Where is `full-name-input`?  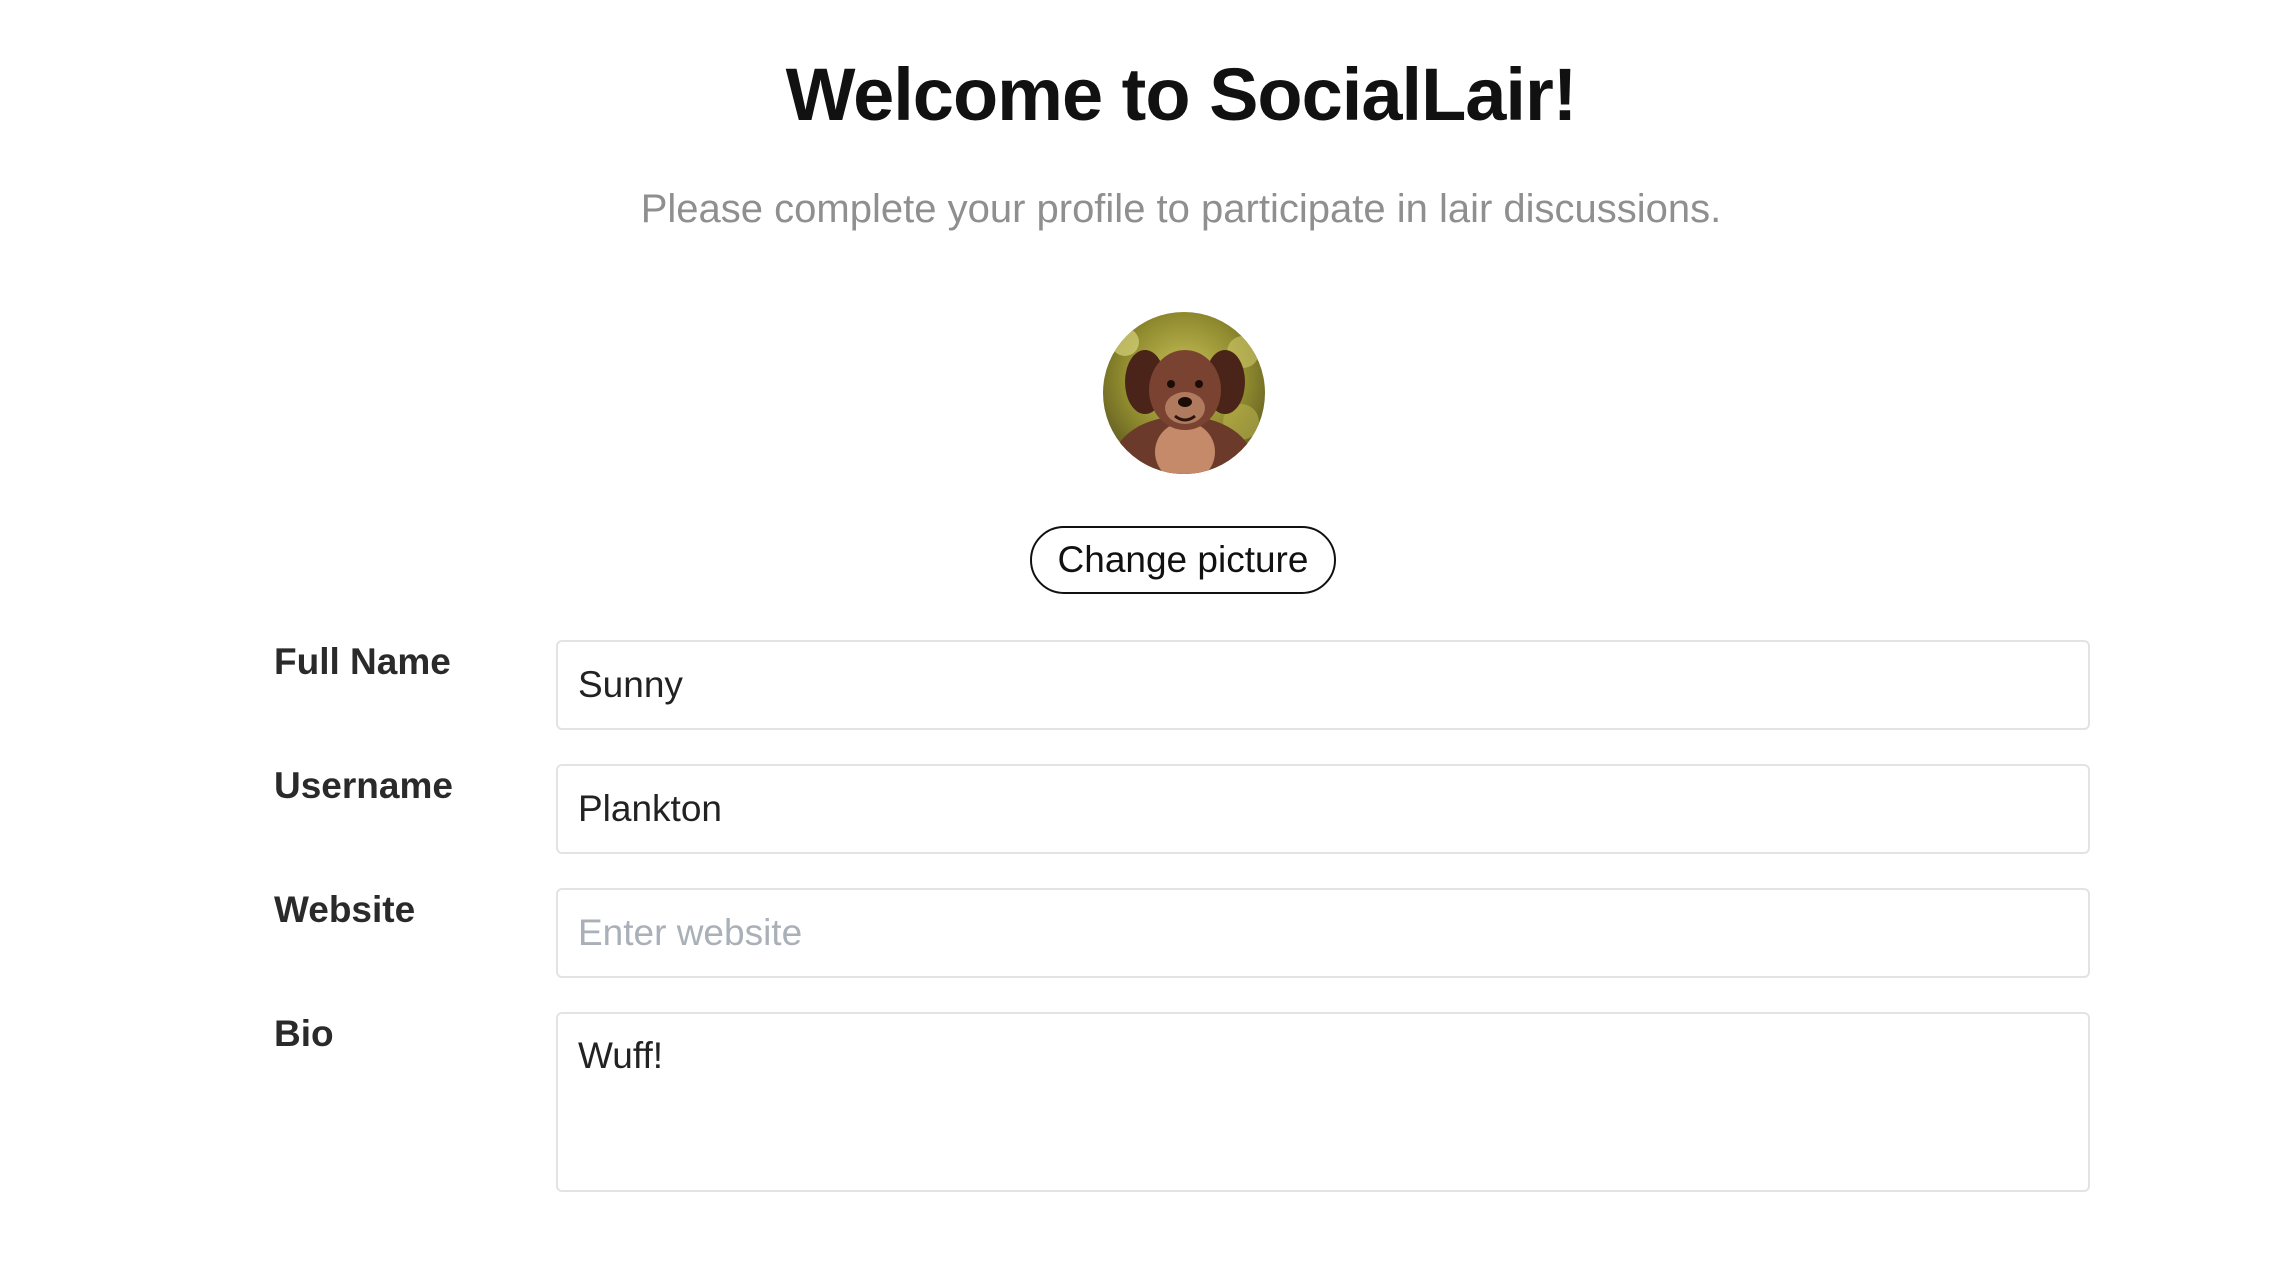
full-name-input is located at coordinates (1323, 685).